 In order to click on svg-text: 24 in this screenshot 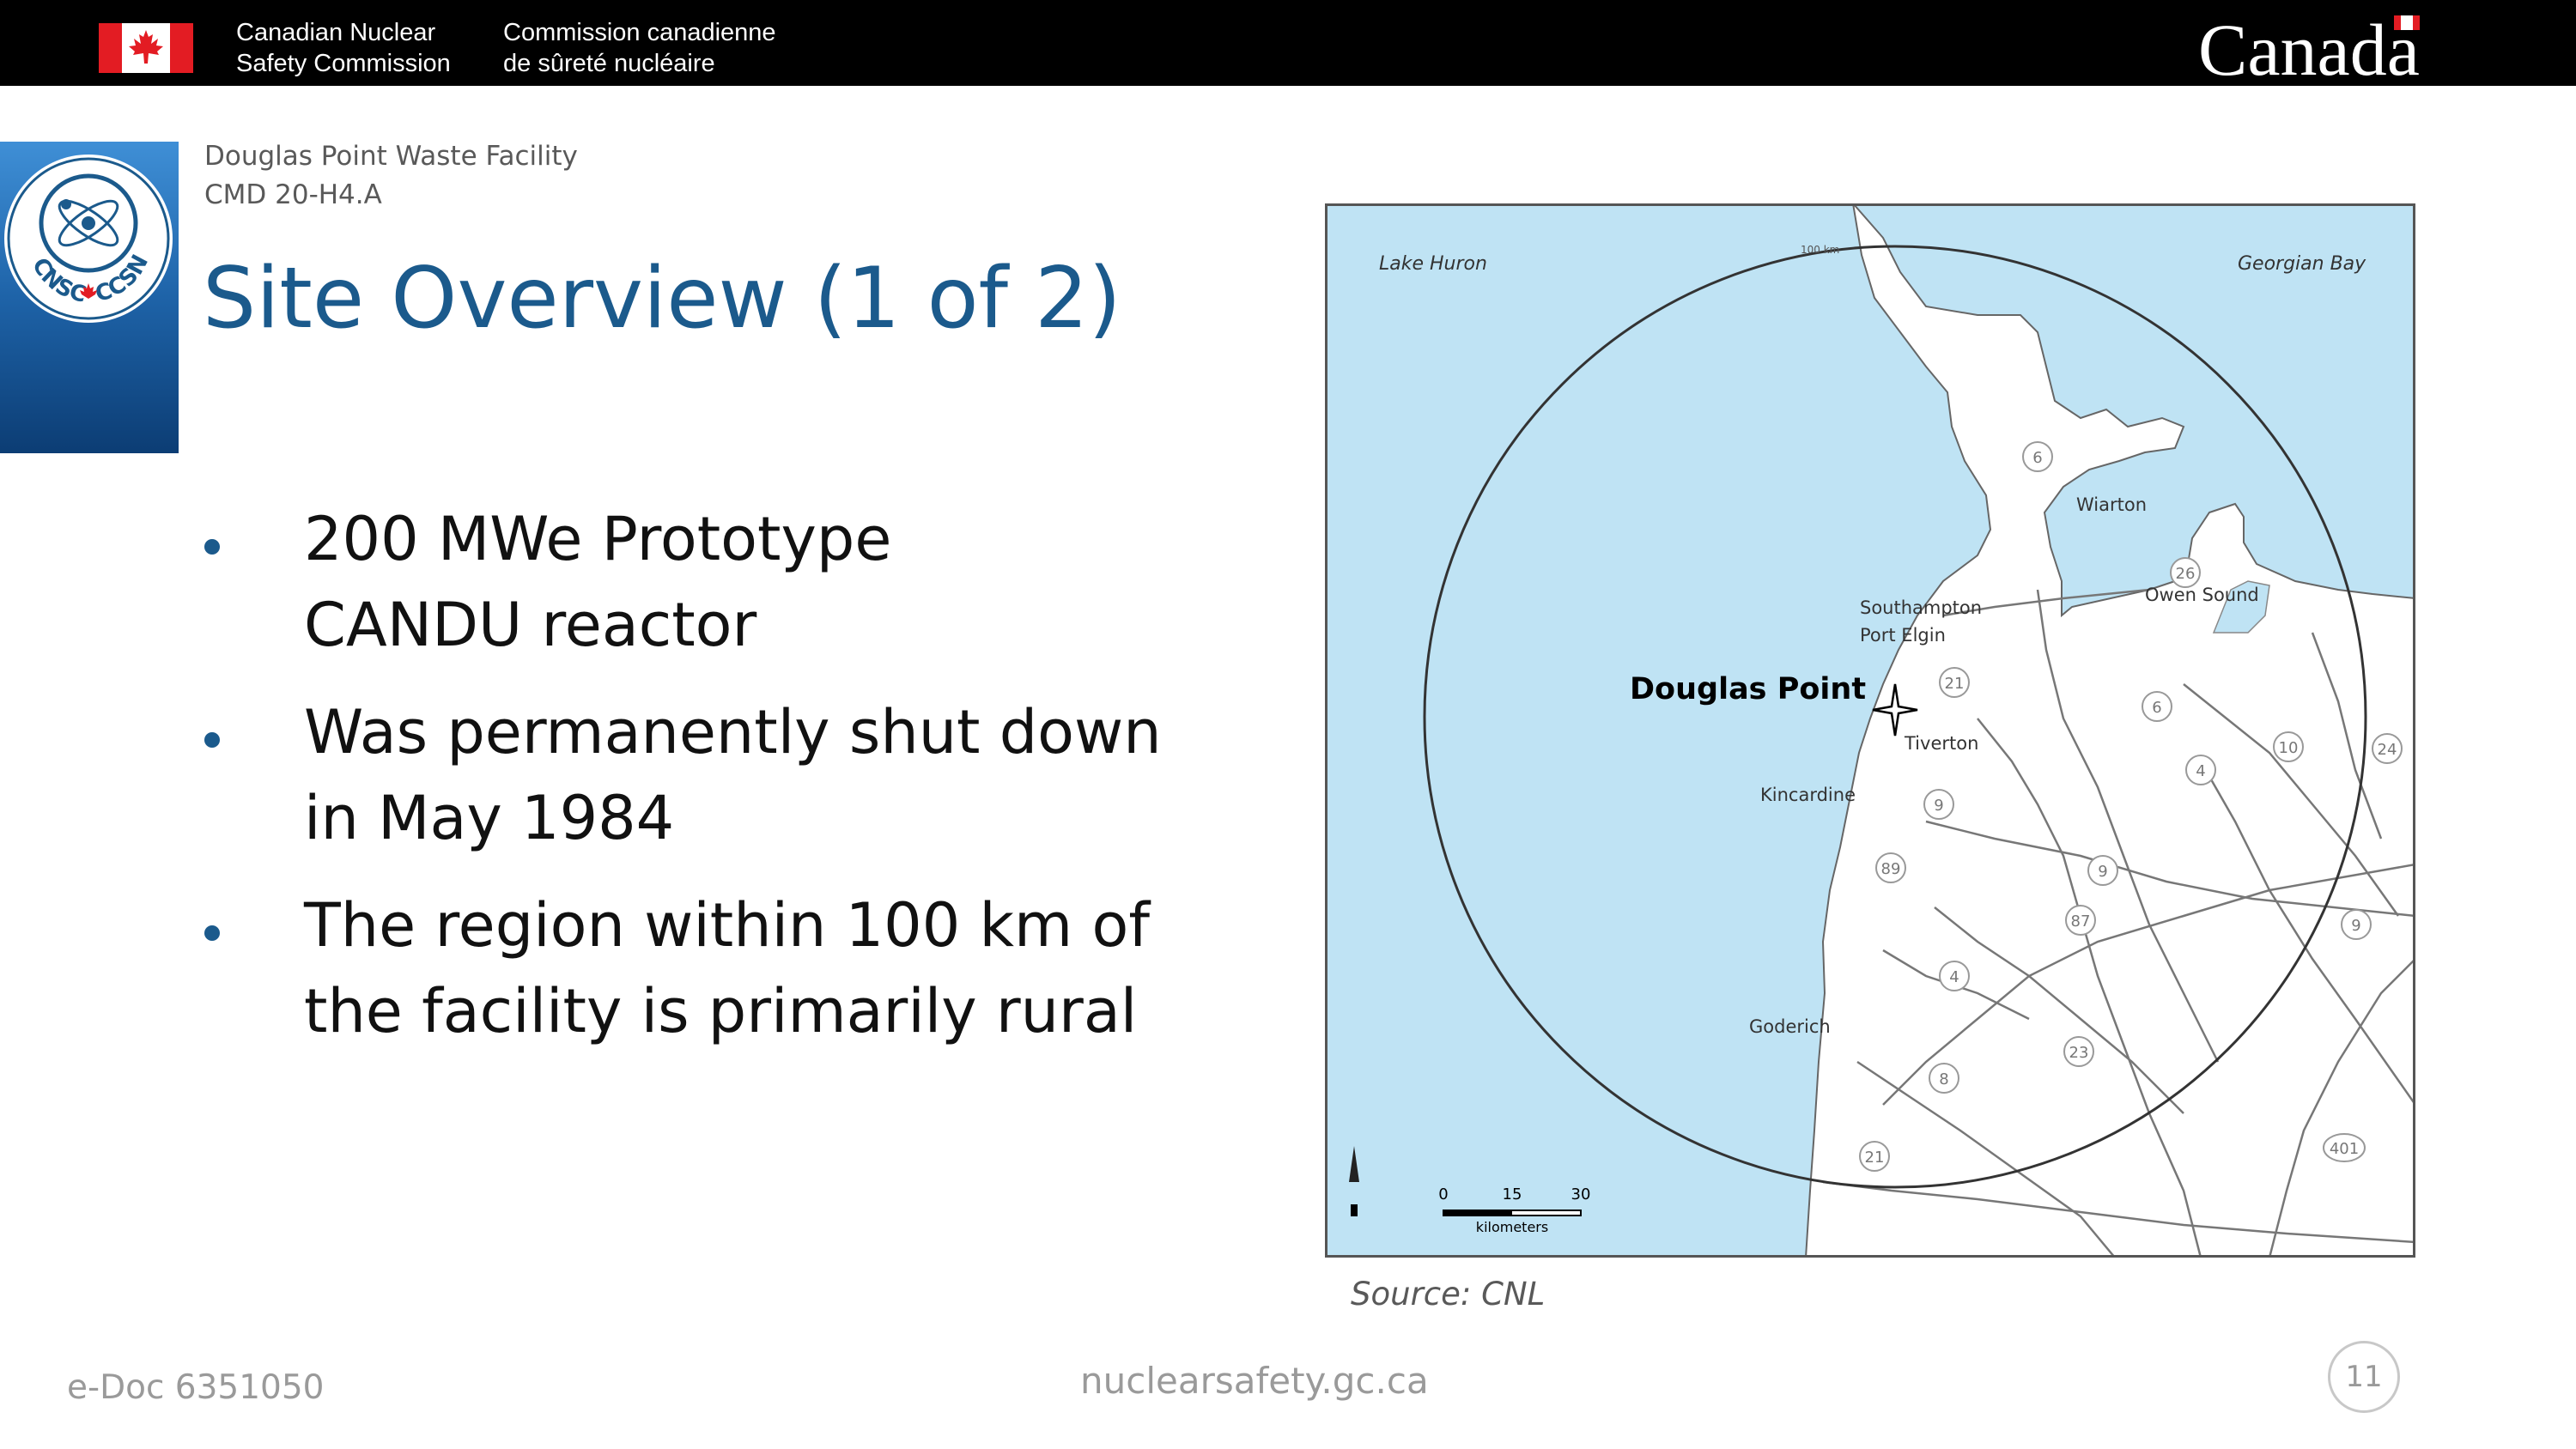, I will do `click(2387, 750)`.